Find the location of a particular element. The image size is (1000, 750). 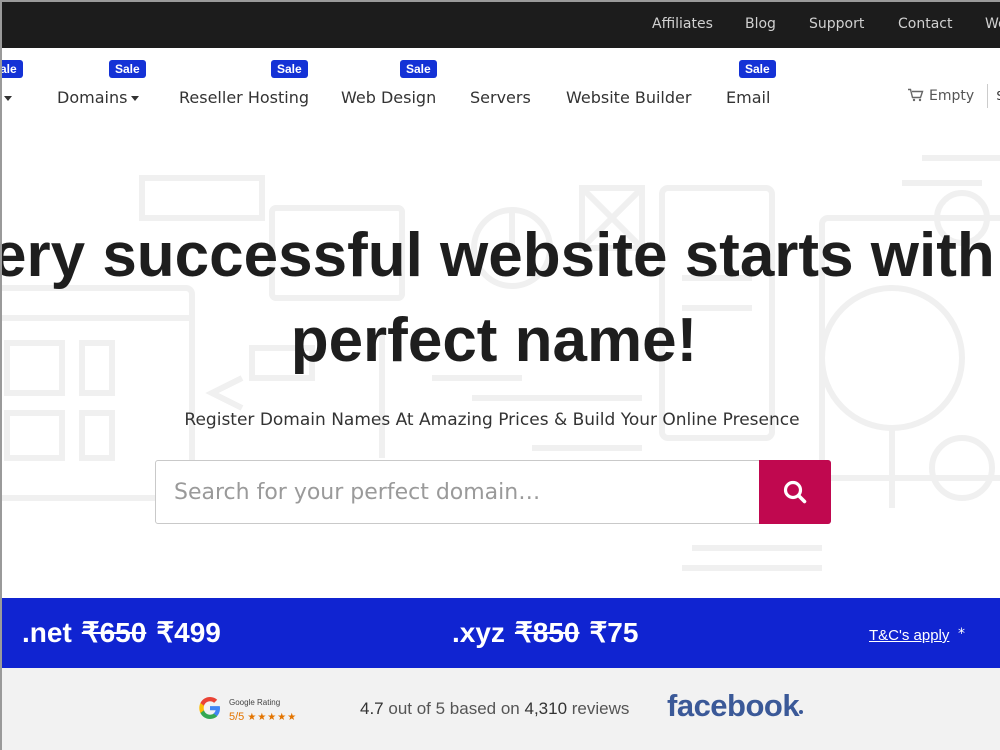

terms-asterisk: * is located at coordinates (961, 634).